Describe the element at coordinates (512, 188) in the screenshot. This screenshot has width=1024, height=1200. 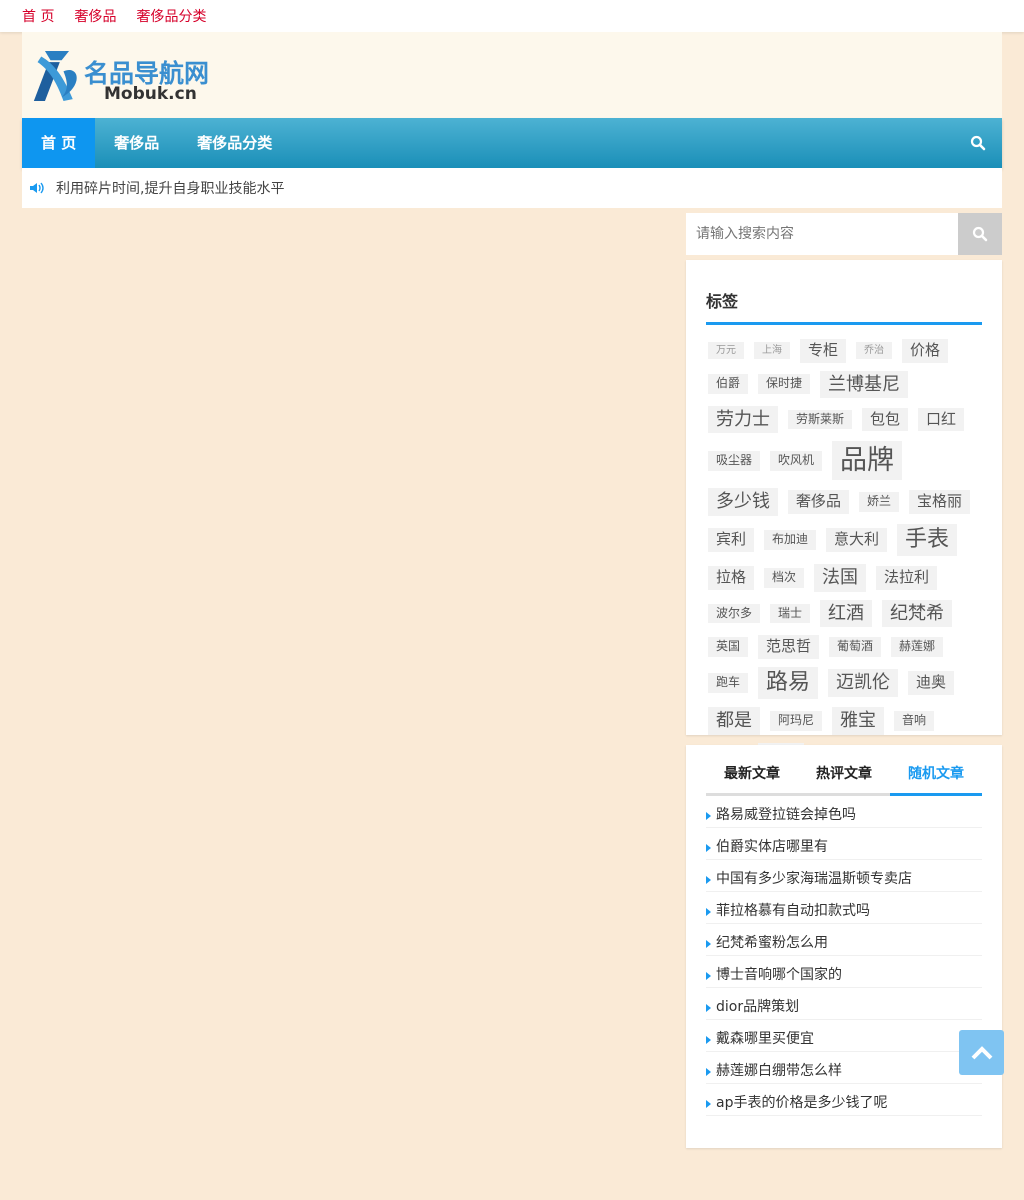
I see `announcement-bar: 利用碎片时间,提升自身职业技能水平` at that location.